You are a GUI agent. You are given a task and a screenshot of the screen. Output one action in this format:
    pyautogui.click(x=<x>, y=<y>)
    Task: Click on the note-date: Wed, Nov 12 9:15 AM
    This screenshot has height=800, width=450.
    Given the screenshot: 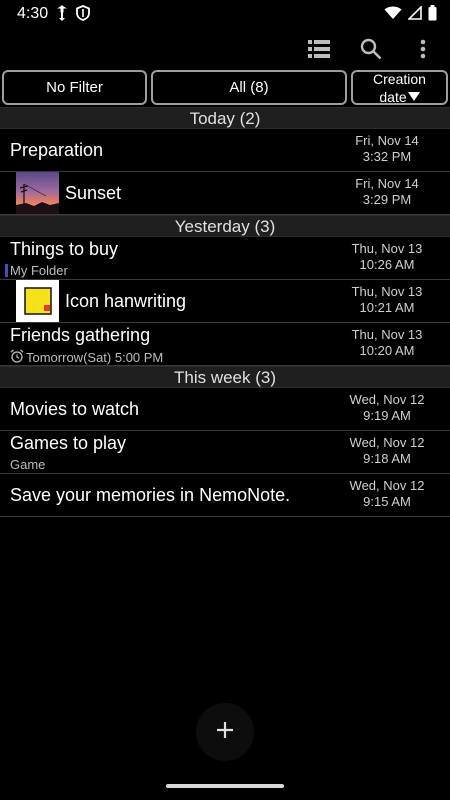 What is the action you would take?
    pyautogui.click(x=387, y=494)
    